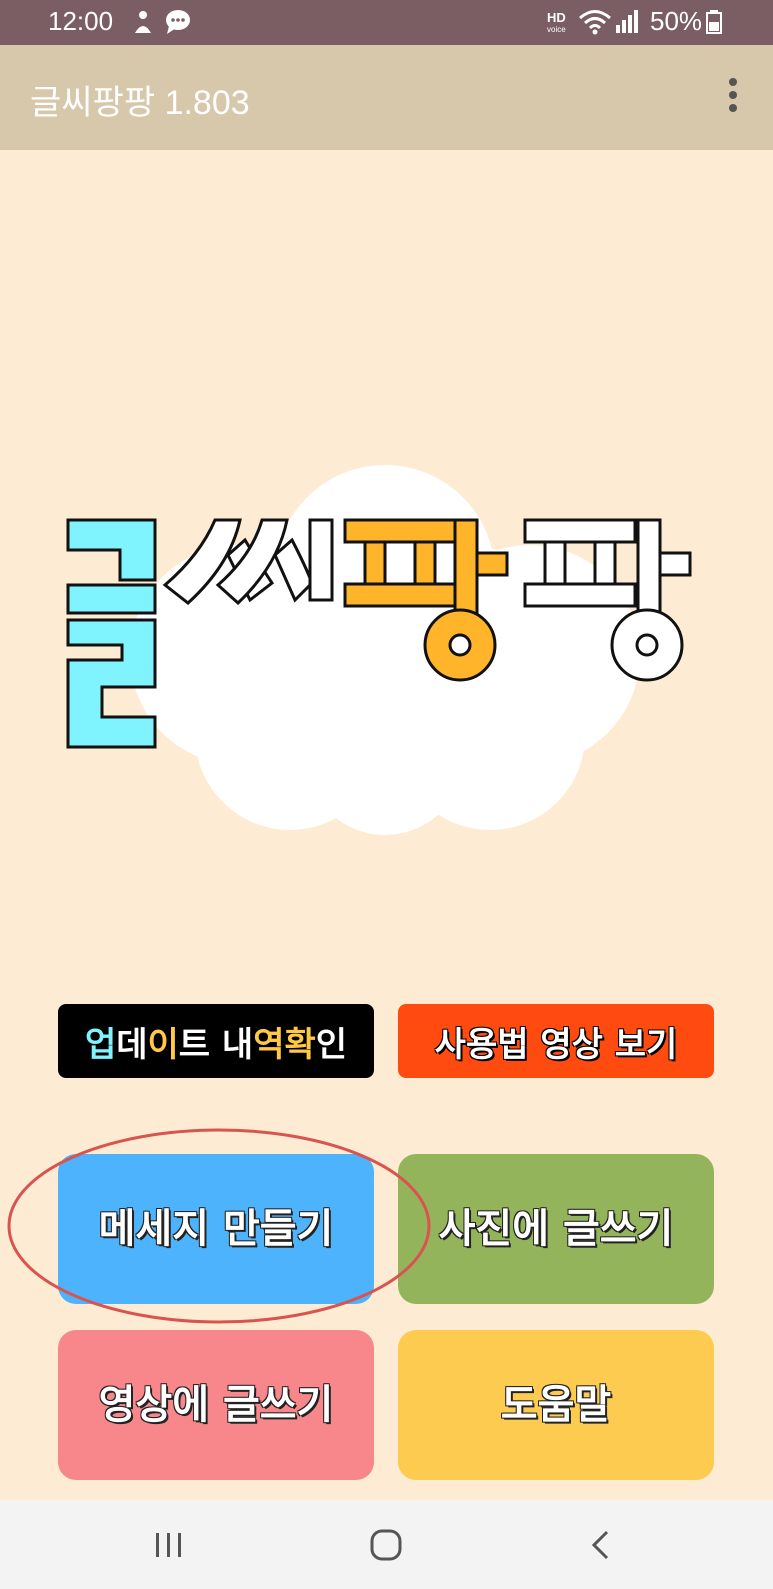 The width and height of the screenshot is (773, 1589). I want to click on svg-text: voice, so click(556, 29).